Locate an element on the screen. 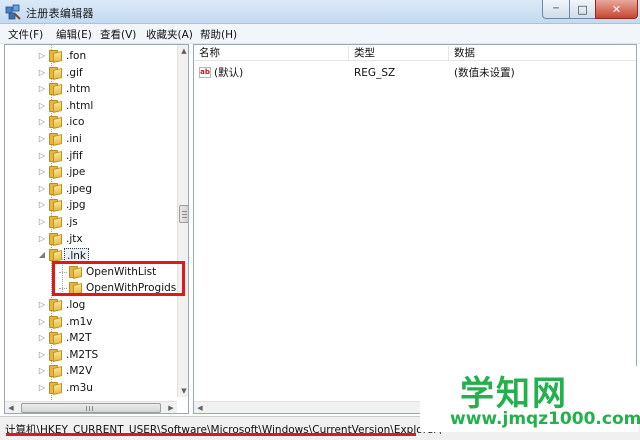 This screenshot has height=440, width=640. tree-item: ▷ .gif is located at coordinates (92, 73).